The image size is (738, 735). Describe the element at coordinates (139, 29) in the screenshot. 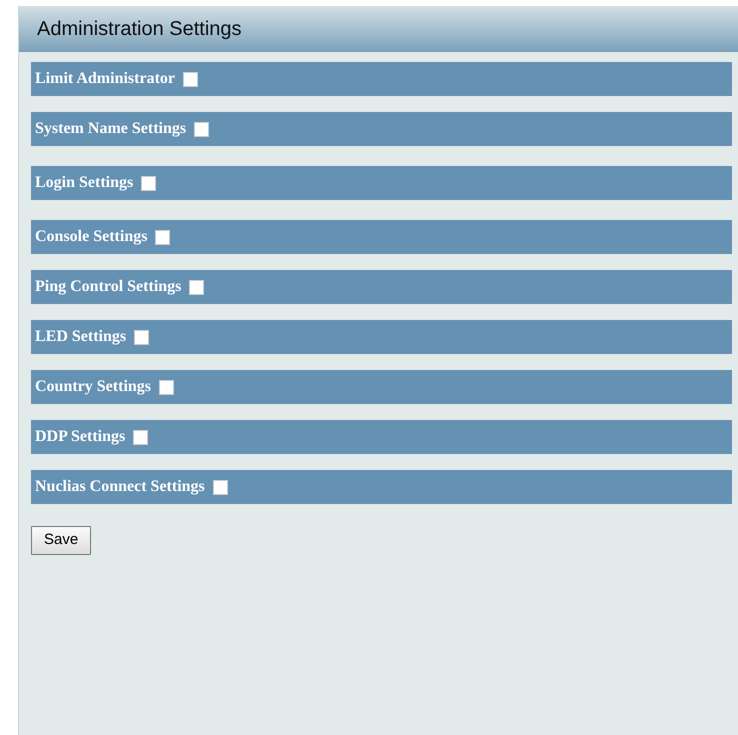

I see `panel-title: Administration Settings` at that location.